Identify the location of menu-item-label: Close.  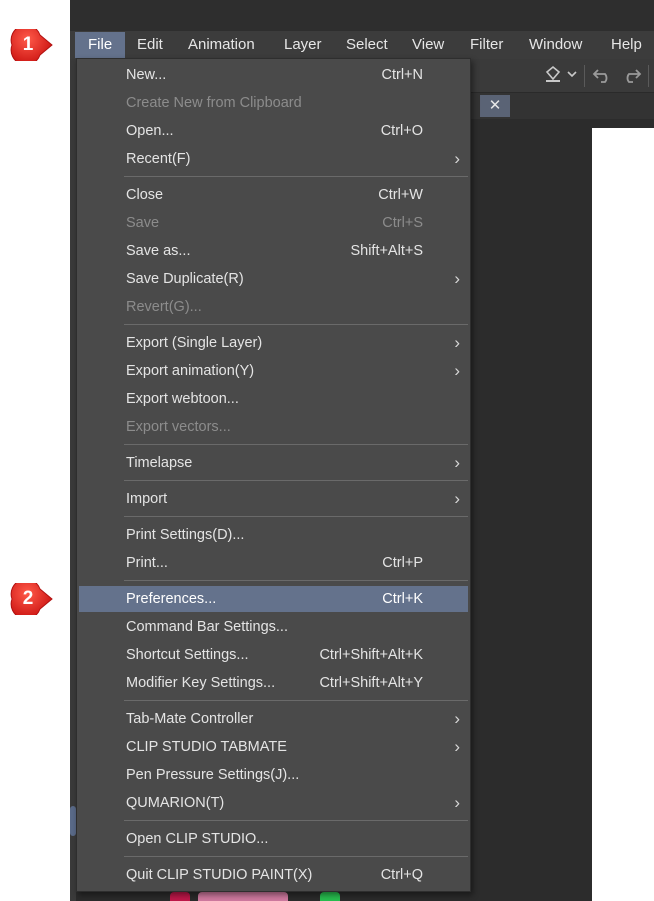
(145, 195).